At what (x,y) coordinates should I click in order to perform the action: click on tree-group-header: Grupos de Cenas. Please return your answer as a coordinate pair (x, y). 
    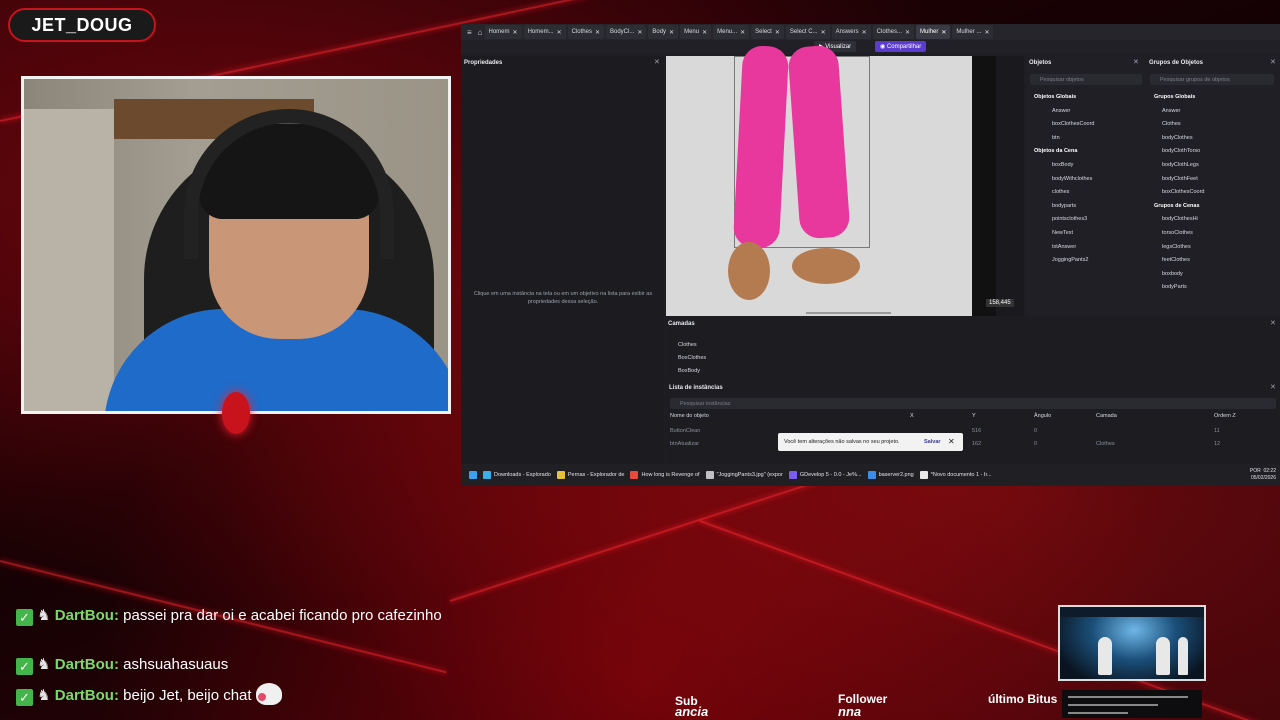
    Looking at the image, I should click on (1177, 206).